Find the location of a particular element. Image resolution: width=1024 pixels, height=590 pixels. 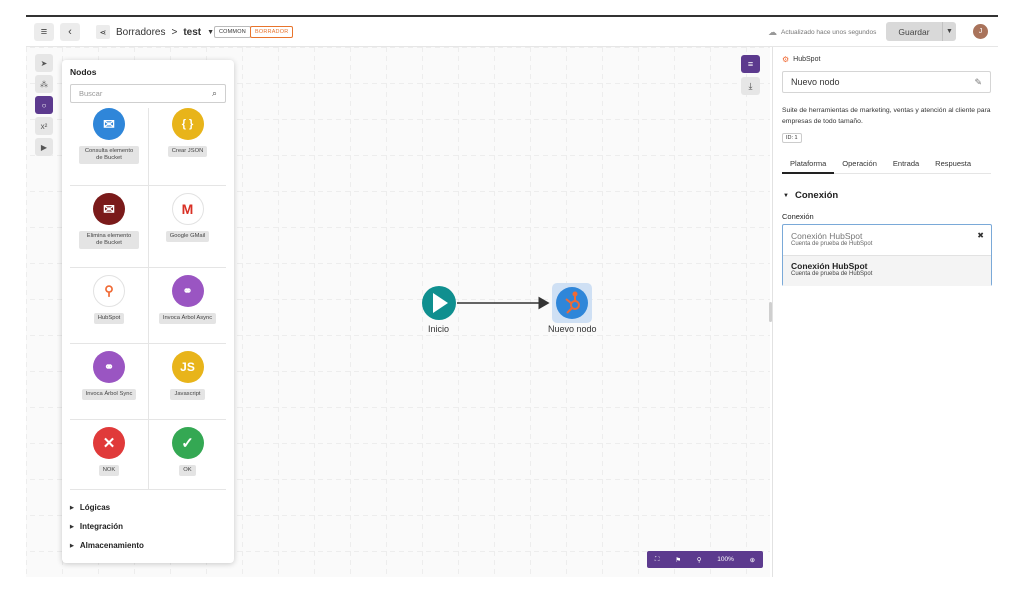

node-item-label: Elimina elemento de Bucket is located at coordinates (109, 240).